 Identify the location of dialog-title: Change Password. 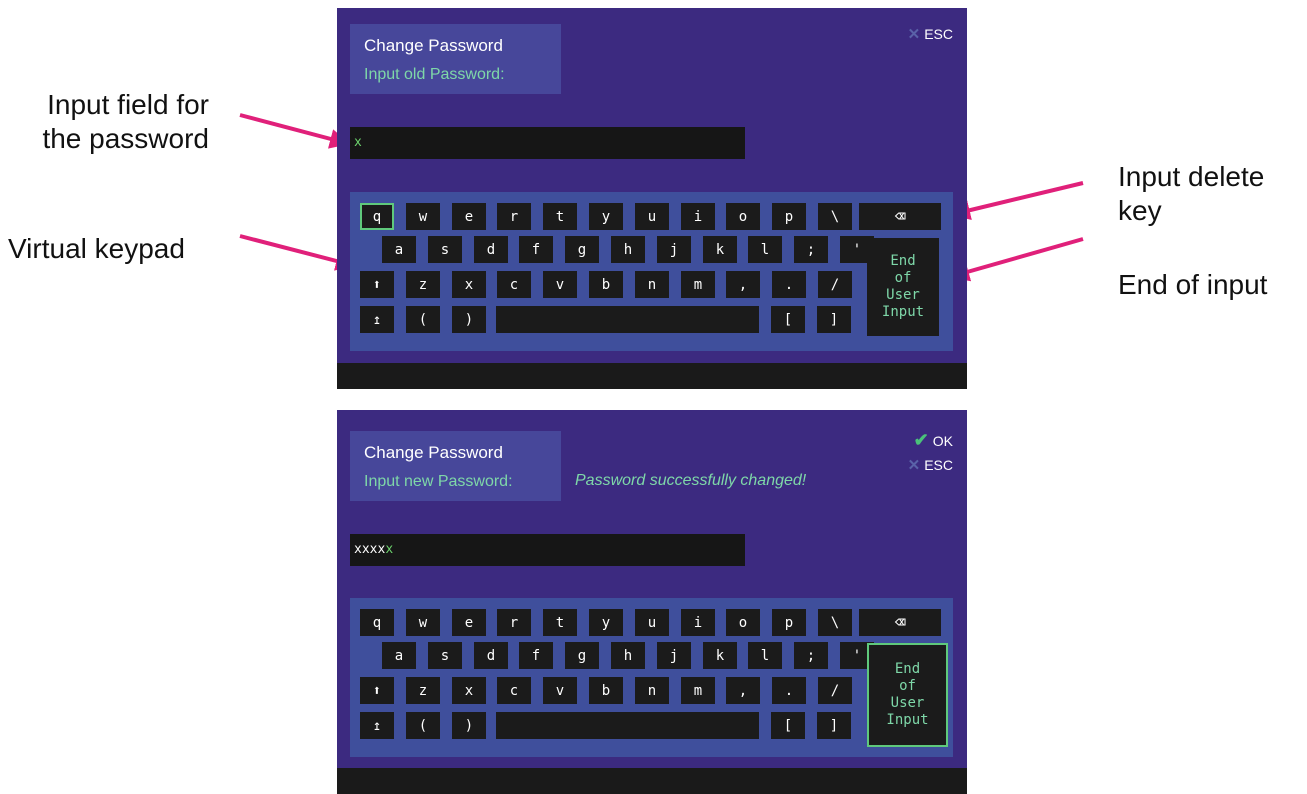
(433, 452).